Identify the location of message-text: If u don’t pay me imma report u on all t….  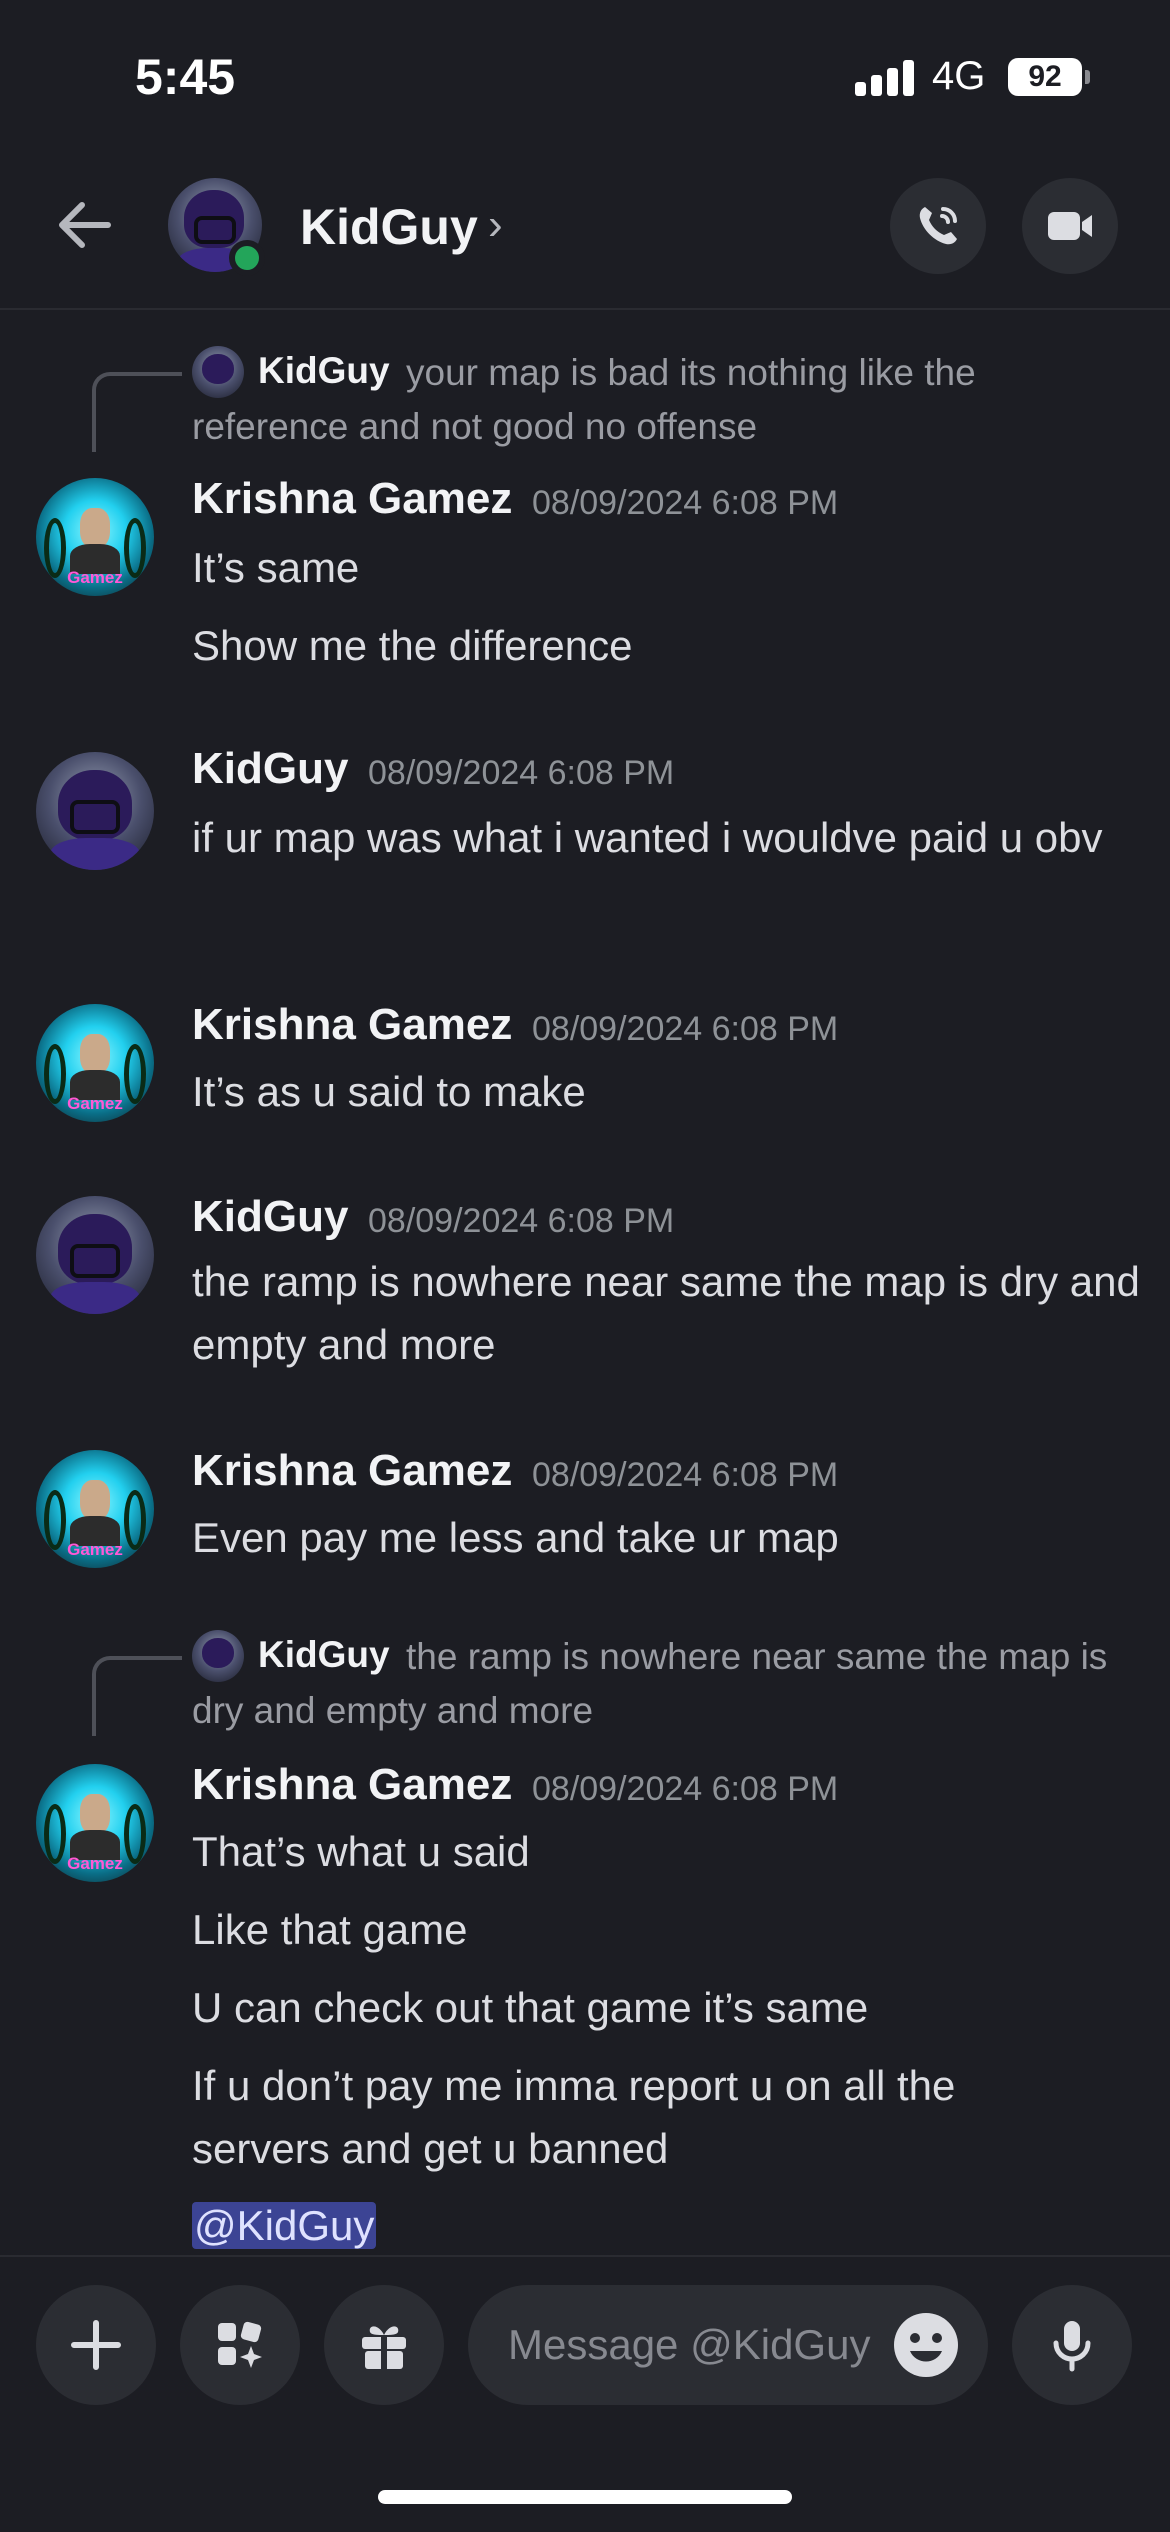
(642, 2117).